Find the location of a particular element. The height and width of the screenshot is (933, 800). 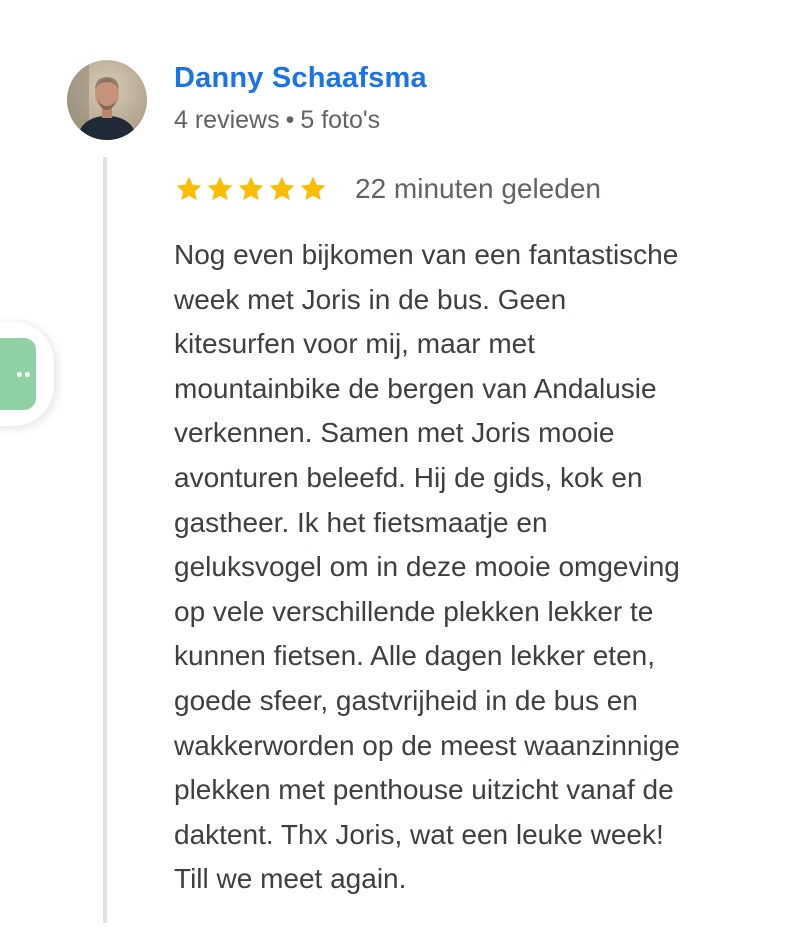

avatar is located at coordinates (107, 100).